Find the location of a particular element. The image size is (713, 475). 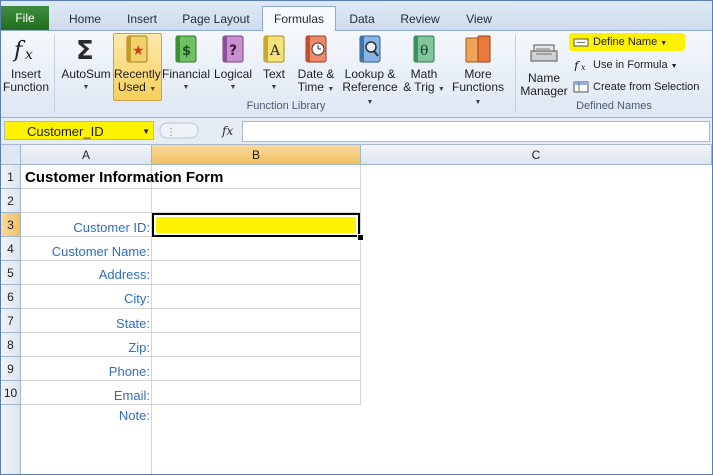

select-all-button is located at coordinates (11, 155).